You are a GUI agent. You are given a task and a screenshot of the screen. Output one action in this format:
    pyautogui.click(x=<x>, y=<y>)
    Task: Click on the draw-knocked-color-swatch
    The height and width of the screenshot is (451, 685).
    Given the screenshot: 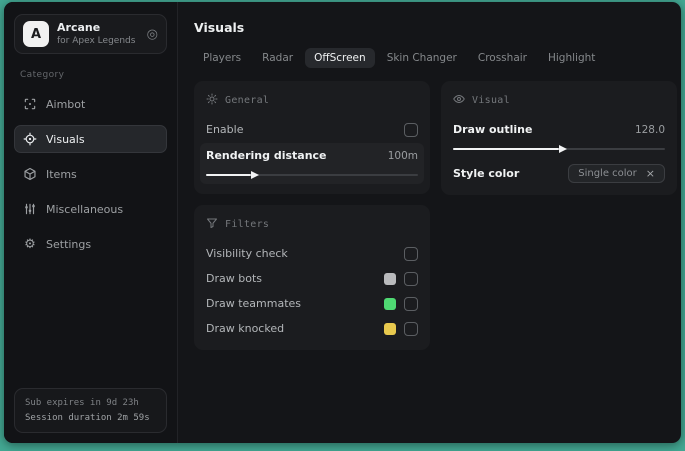 What is the action you would take?
    pyautogui.click(x=390, y=328)
    